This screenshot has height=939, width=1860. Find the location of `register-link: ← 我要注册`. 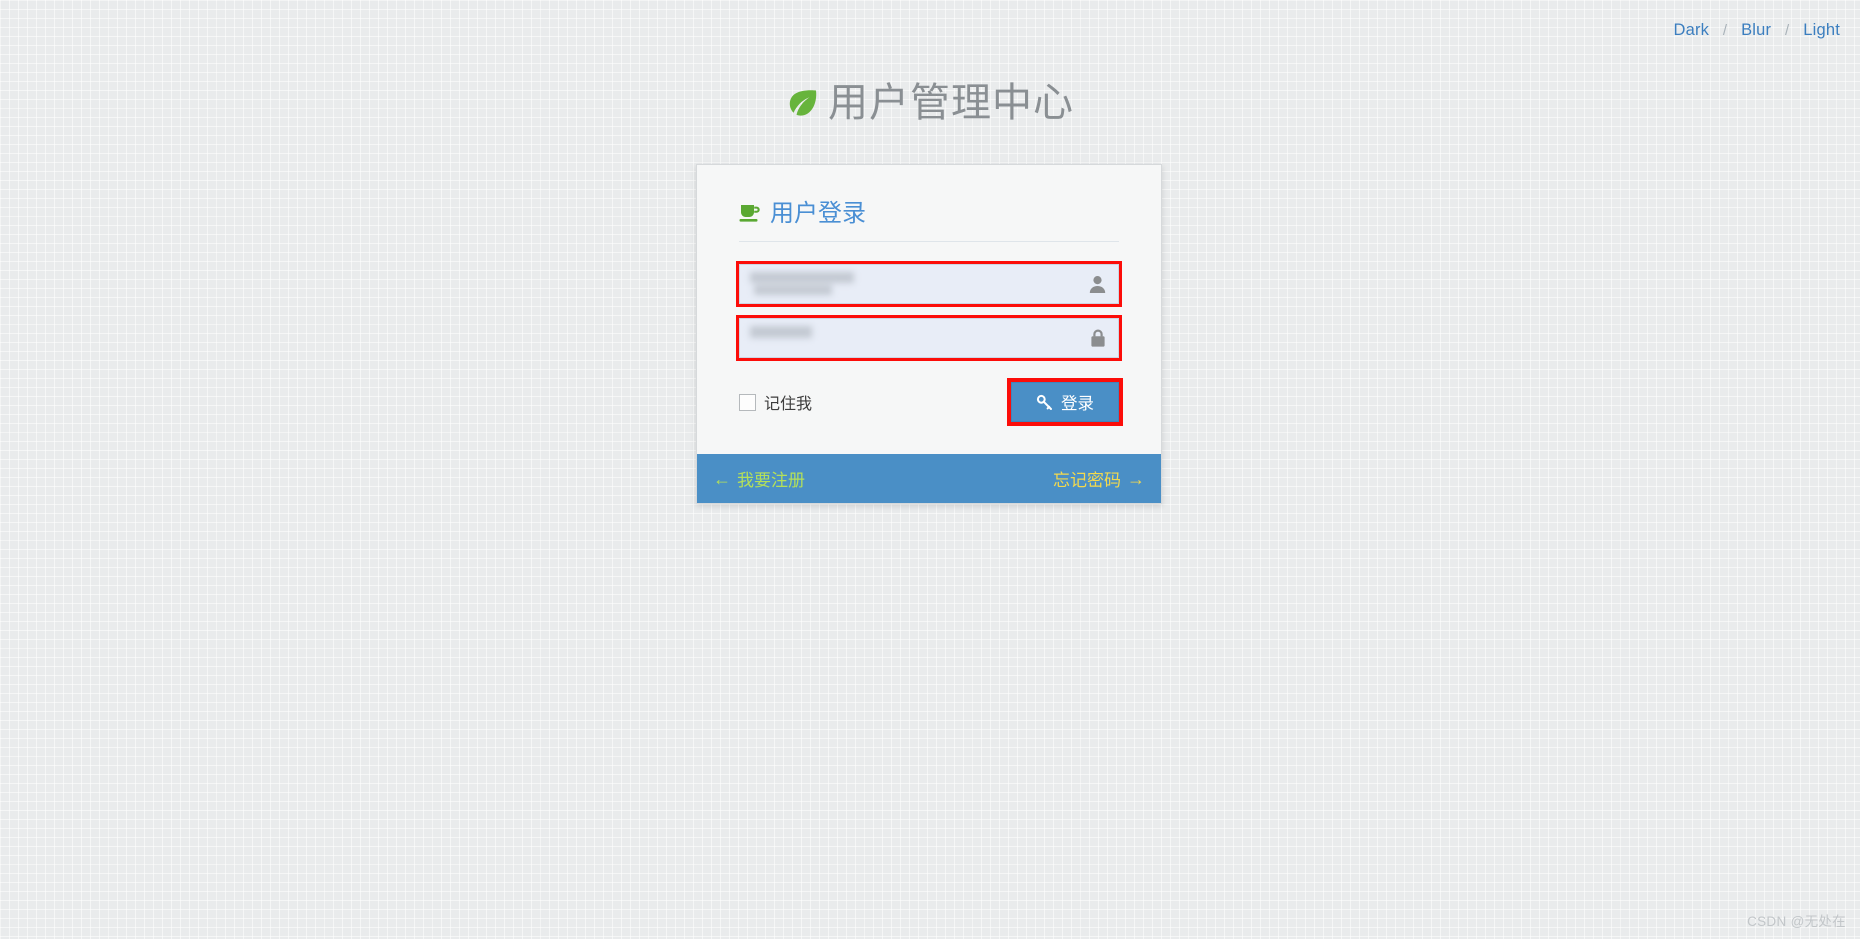

register-link: ← 我要注册 is located at coordinates (759, 478).